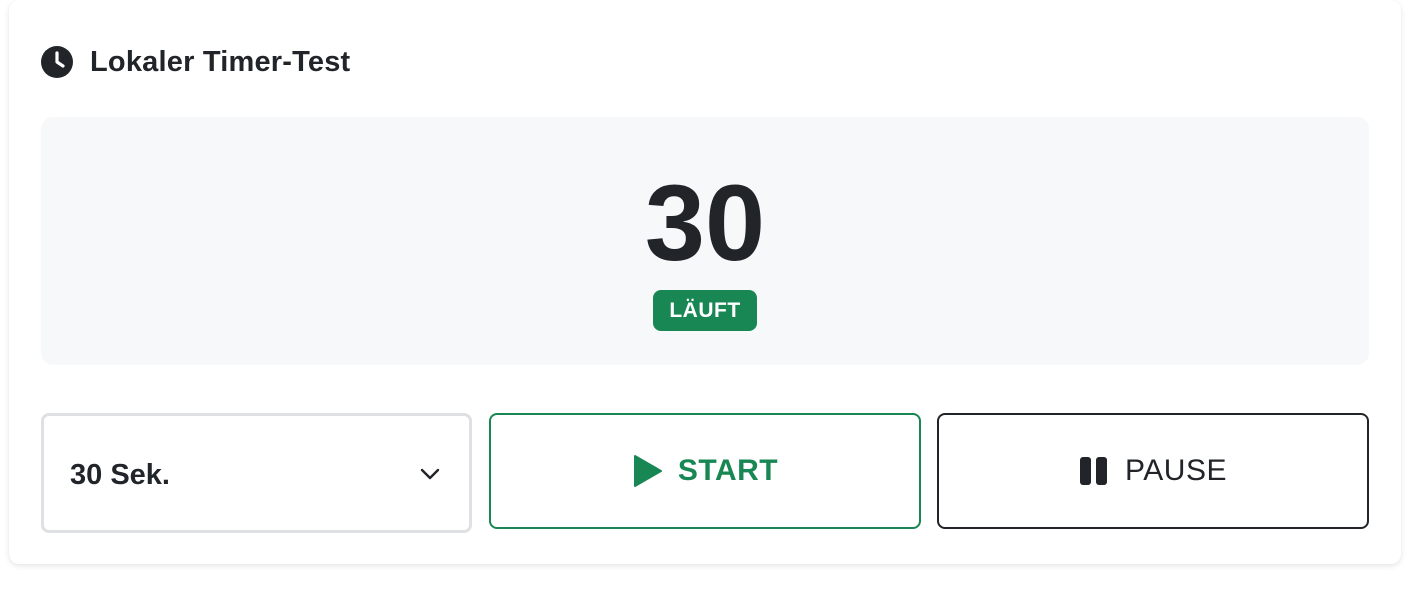 Image resolution: width=1428 pixels, height=600 pixels. Describe the element at coordinates (647, 471) in the screenshot. I see `play-icon` at that location.